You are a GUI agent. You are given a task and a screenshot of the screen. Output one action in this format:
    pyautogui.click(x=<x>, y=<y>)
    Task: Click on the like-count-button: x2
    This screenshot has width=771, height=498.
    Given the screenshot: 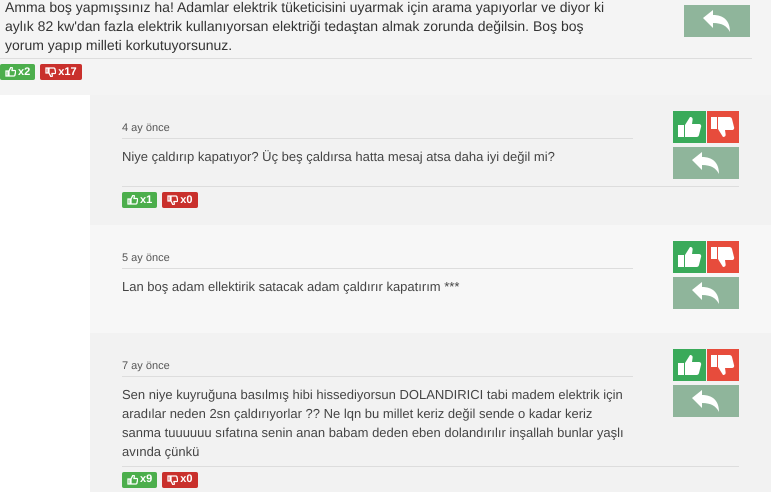 What is the action you would take?
    pyautogui.click(x=18, y=72)
    